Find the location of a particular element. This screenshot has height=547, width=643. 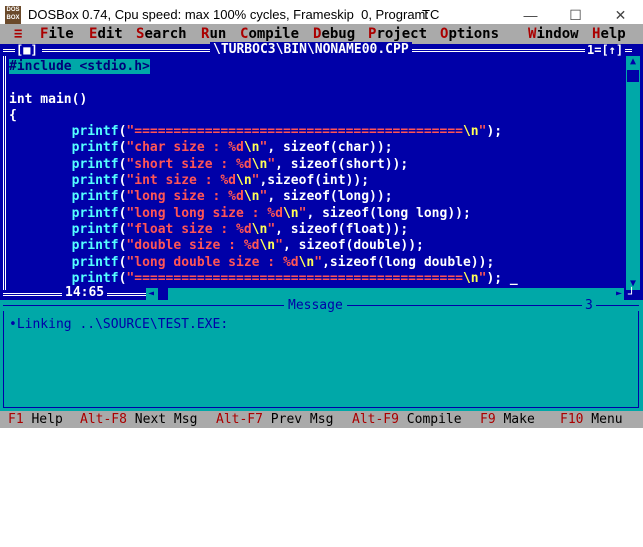

code-line: { is located at coordinates (314, 116).